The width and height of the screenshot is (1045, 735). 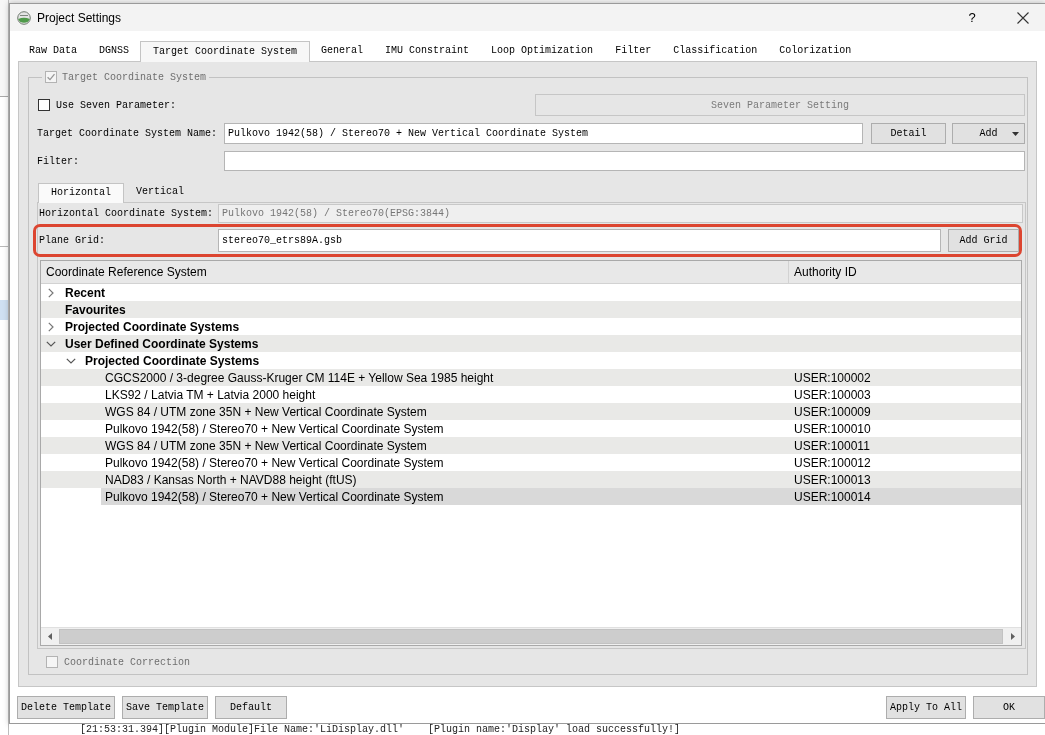 What do you see at coordinates (815, 51) in the screenshot?
I see `tab: Colorization` at bounding box center [815, 51].